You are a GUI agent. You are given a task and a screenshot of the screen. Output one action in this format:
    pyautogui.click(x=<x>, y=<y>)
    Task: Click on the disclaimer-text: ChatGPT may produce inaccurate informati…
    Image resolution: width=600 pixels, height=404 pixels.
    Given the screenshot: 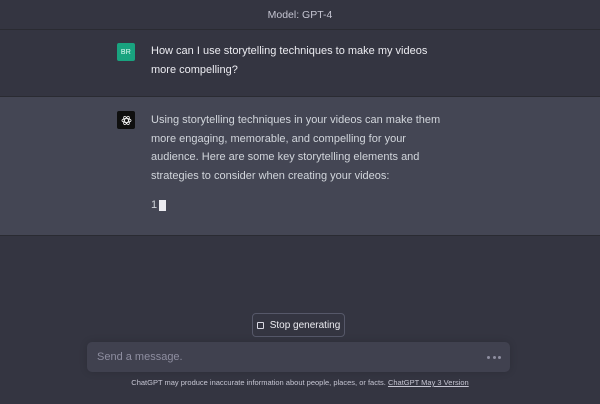 What is the action you would take?
    pyautogui.click(x=258, y=382)
    